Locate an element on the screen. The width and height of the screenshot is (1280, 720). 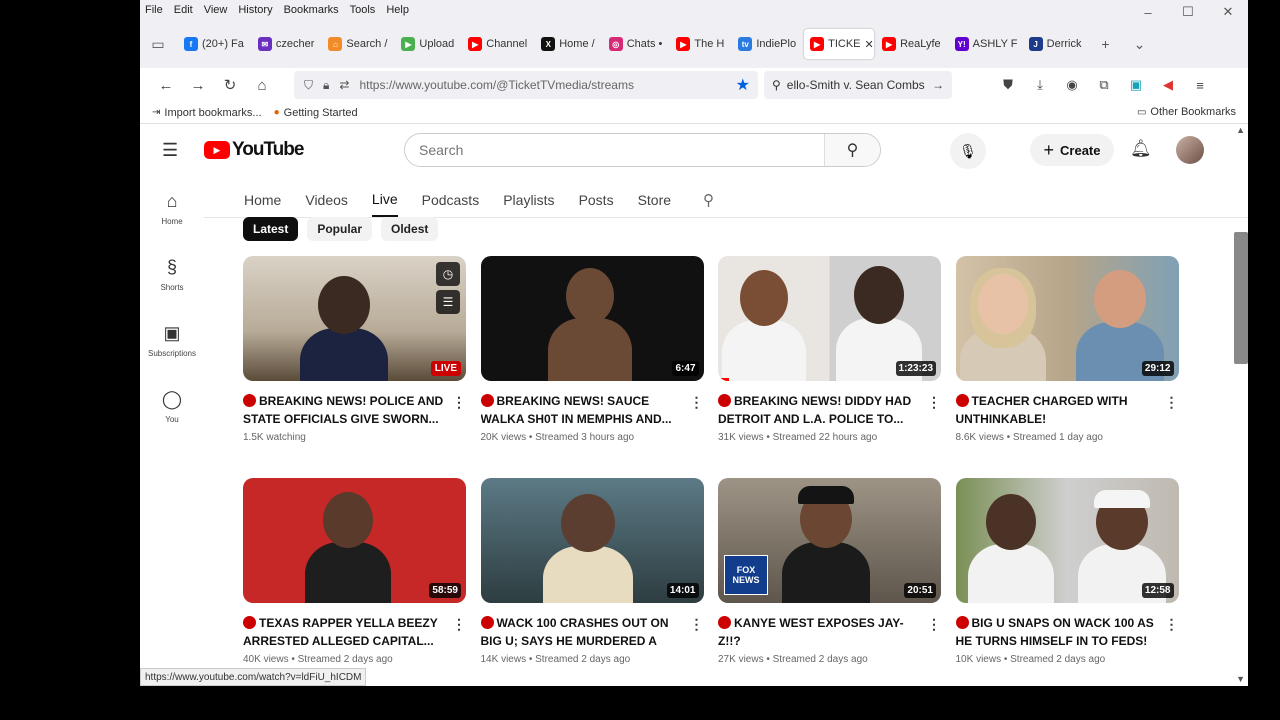
scrollbar-thumb is located at coordinates (1241, 298).